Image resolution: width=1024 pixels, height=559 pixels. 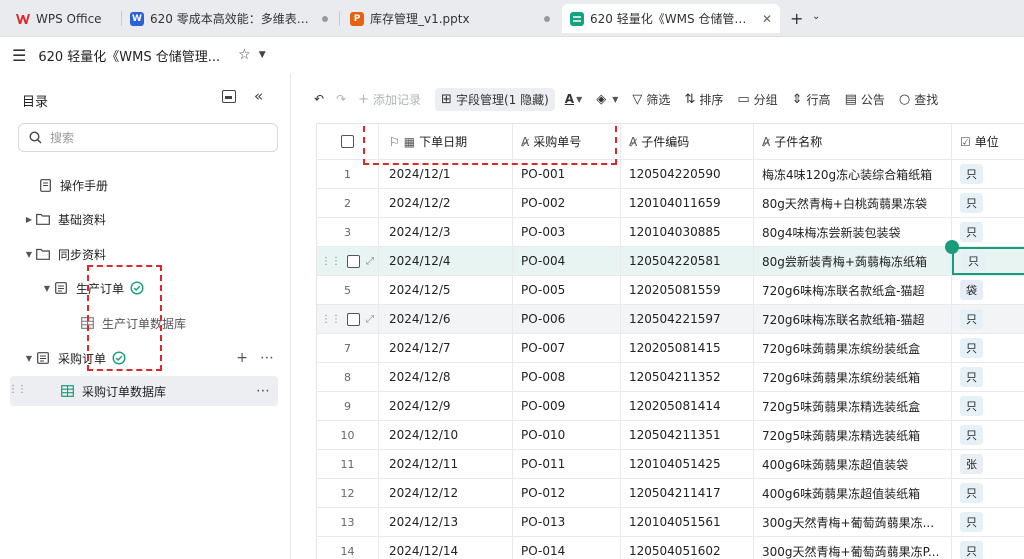 What do you see at coordinates (63, 18) in the screenshot?
I see `tab-wps-office: WPS Office` at bounding box center [63, 18].